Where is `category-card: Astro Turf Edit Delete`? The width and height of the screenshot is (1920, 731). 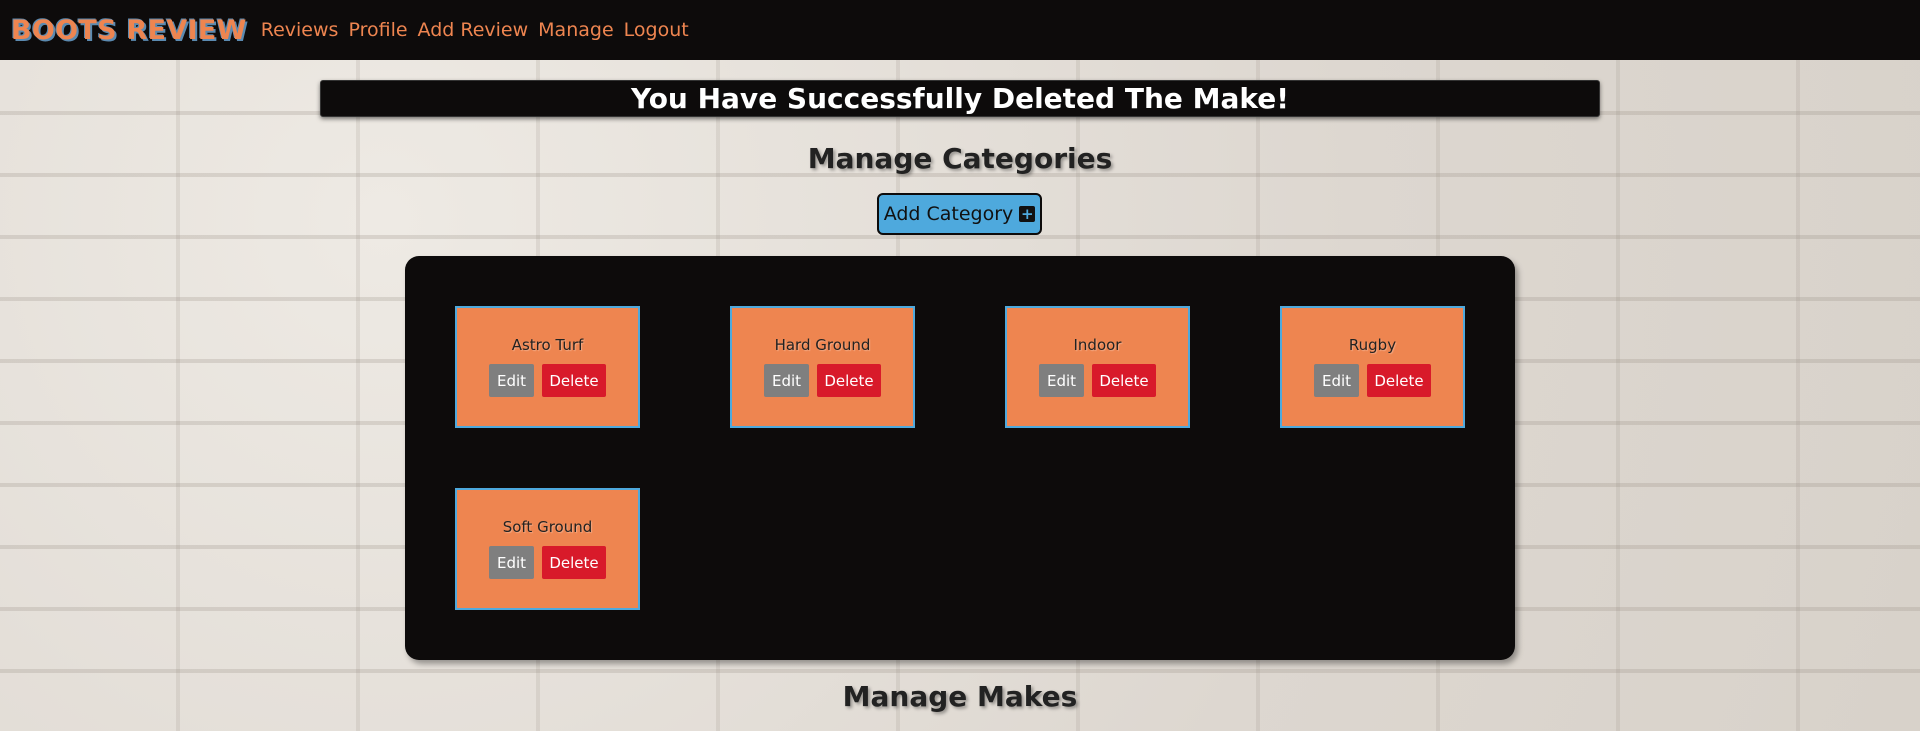
category-card: Astro Turf Edit Delete is located at coordinates (547, 367).